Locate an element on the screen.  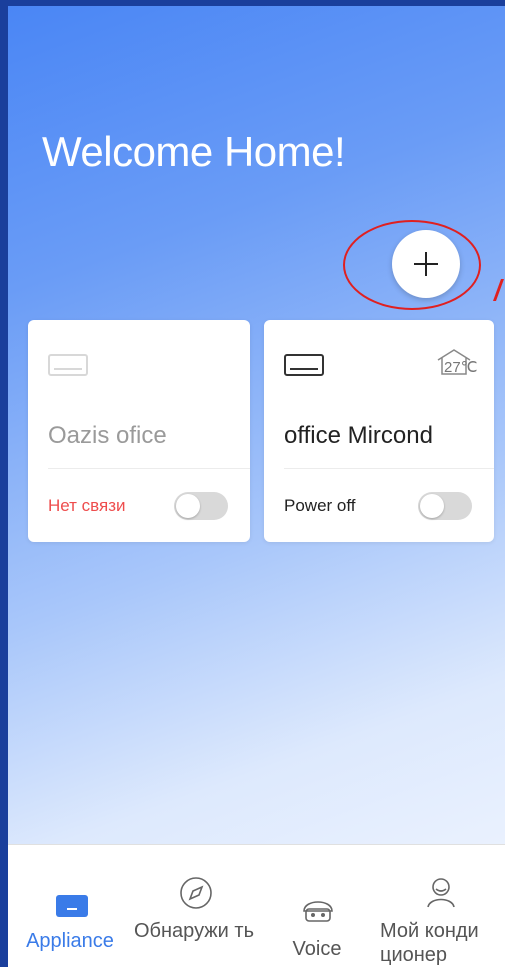
tab-discover: Обнаружи ть is located at coordinates (193, 906).